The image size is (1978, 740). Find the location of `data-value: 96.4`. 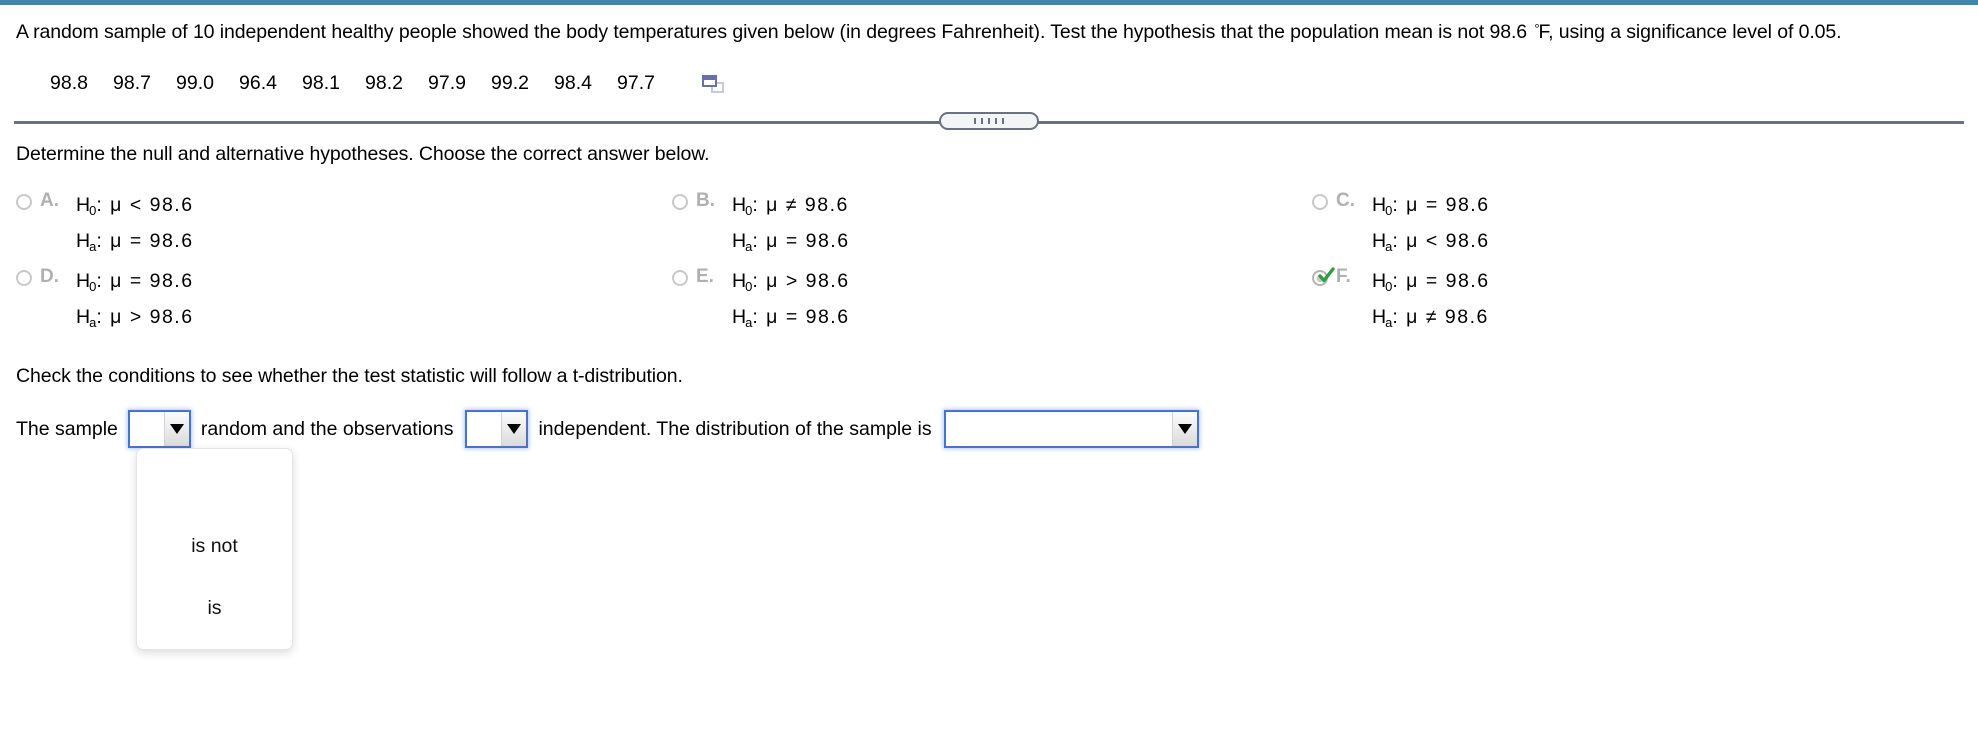

data-value: 96.4 is located at coordinates (258, 83).